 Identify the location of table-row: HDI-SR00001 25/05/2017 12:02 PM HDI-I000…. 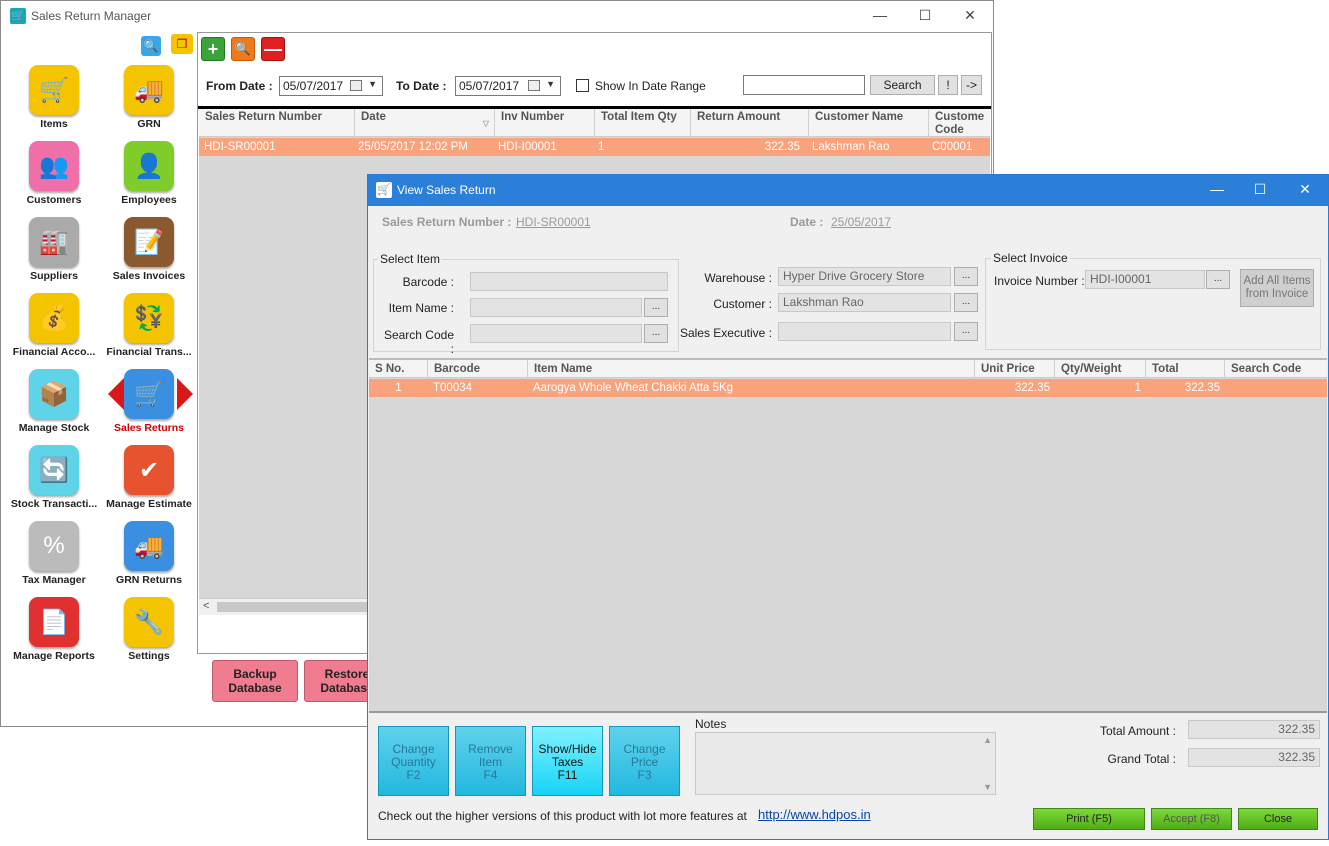
(594, 147).